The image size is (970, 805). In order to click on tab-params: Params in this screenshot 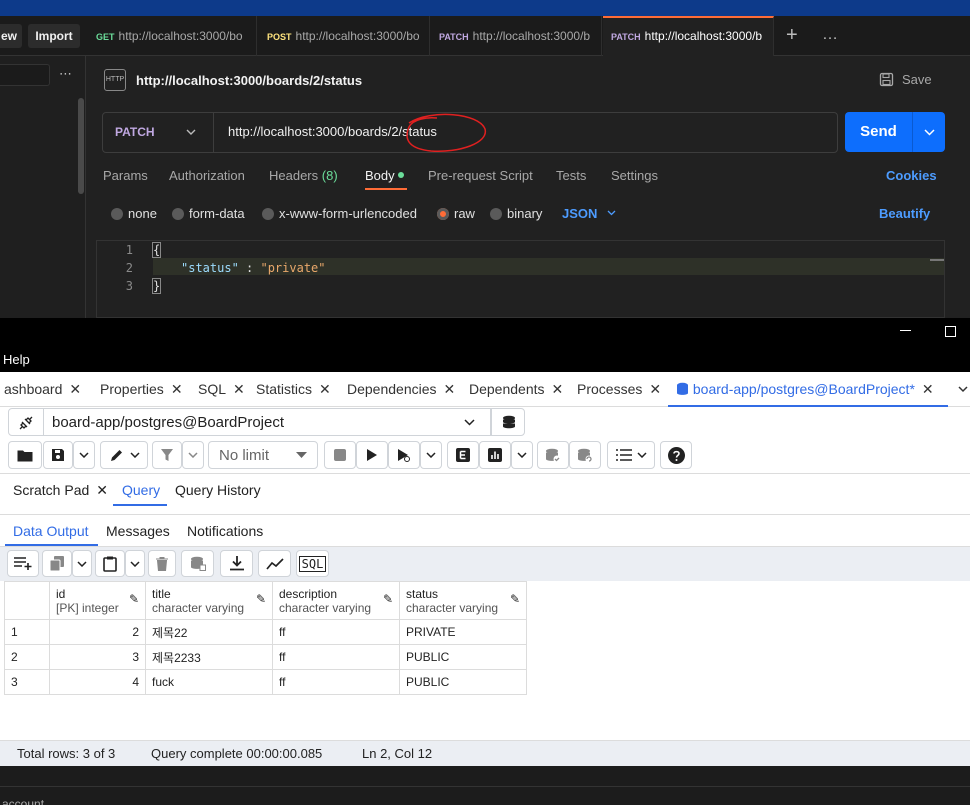, I will do `click(125, 175)`.